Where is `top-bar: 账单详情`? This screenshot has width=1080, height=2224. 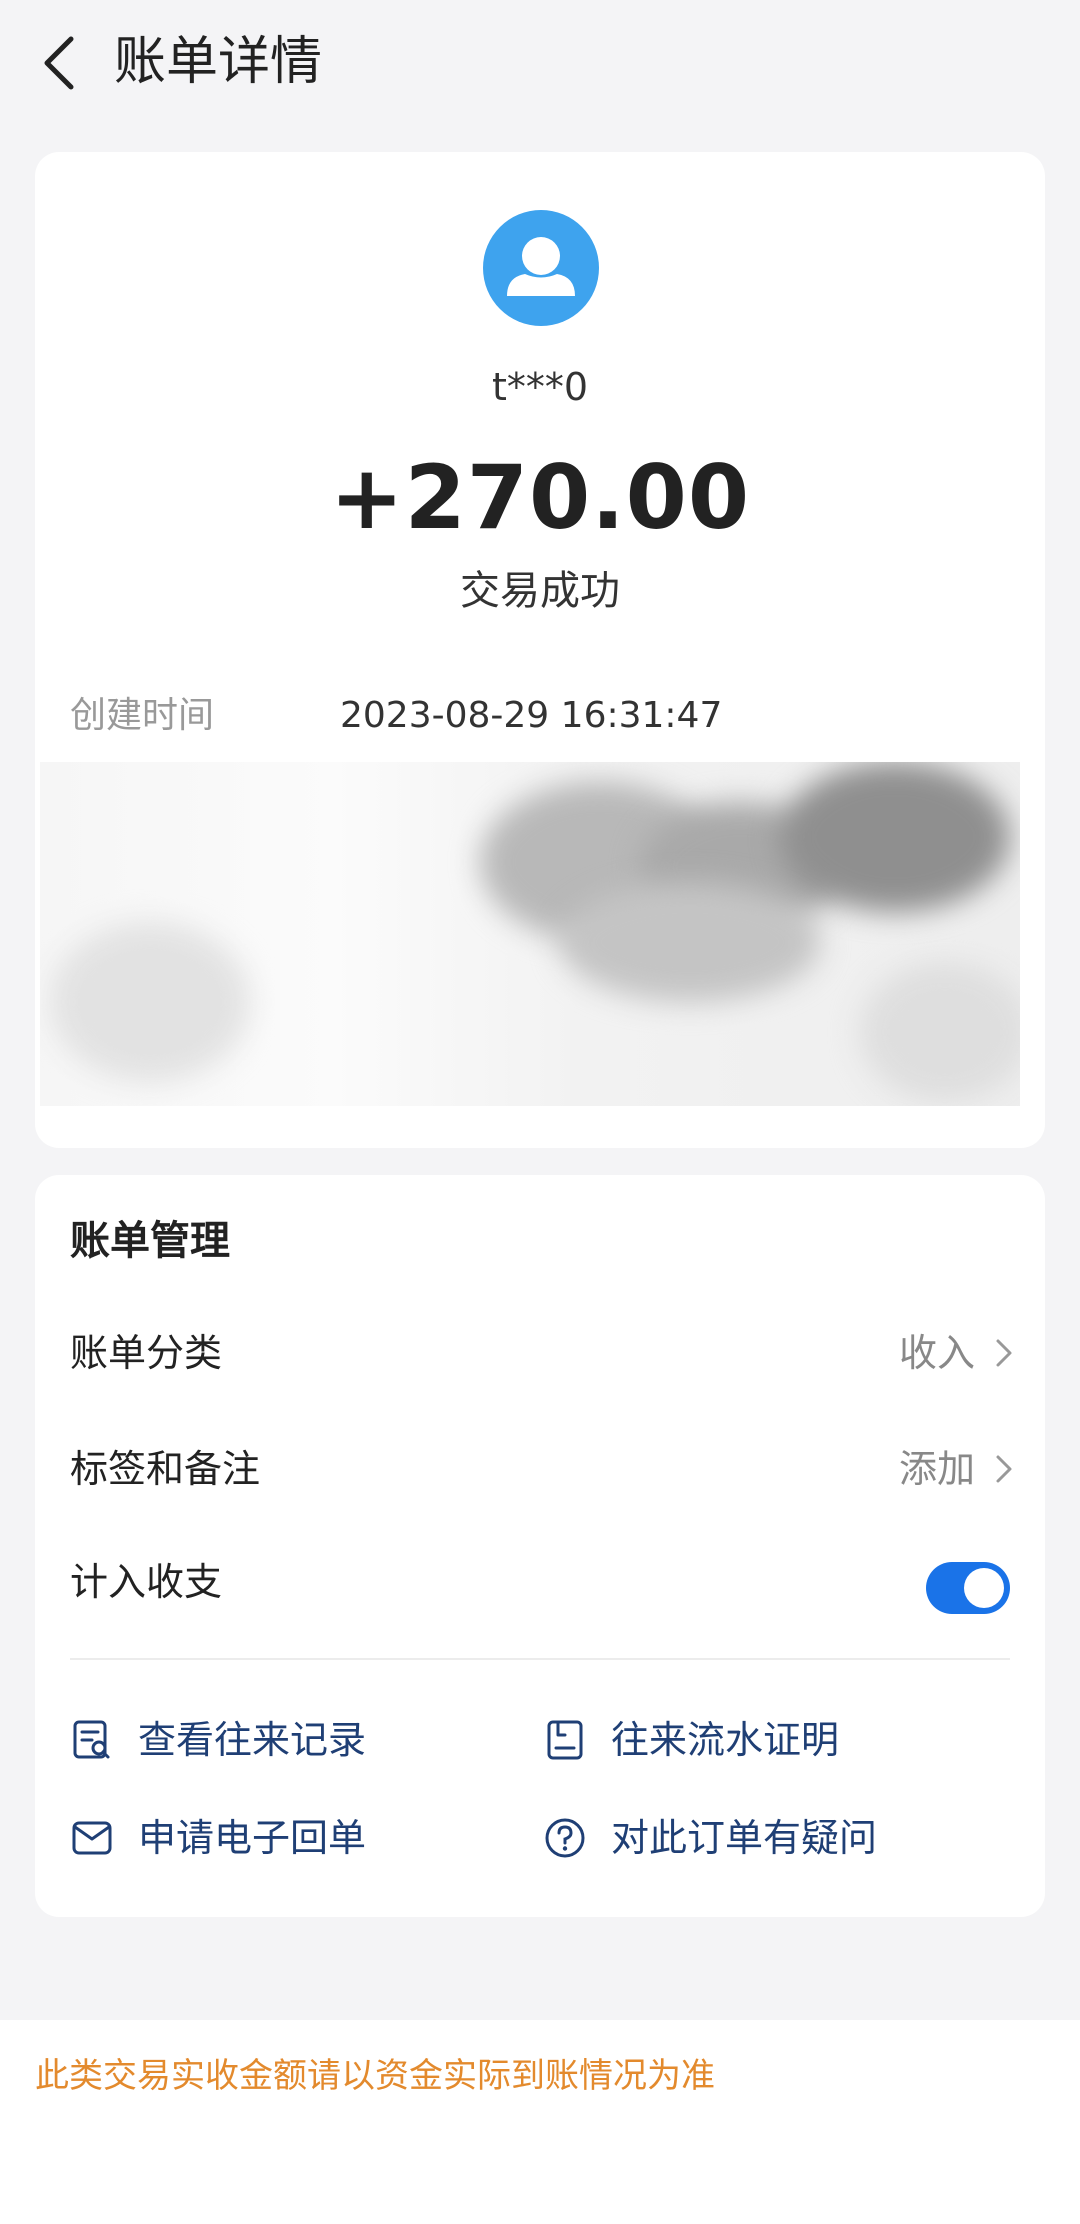
top-bar: 账单详情 is located at coordinates (540, 65).